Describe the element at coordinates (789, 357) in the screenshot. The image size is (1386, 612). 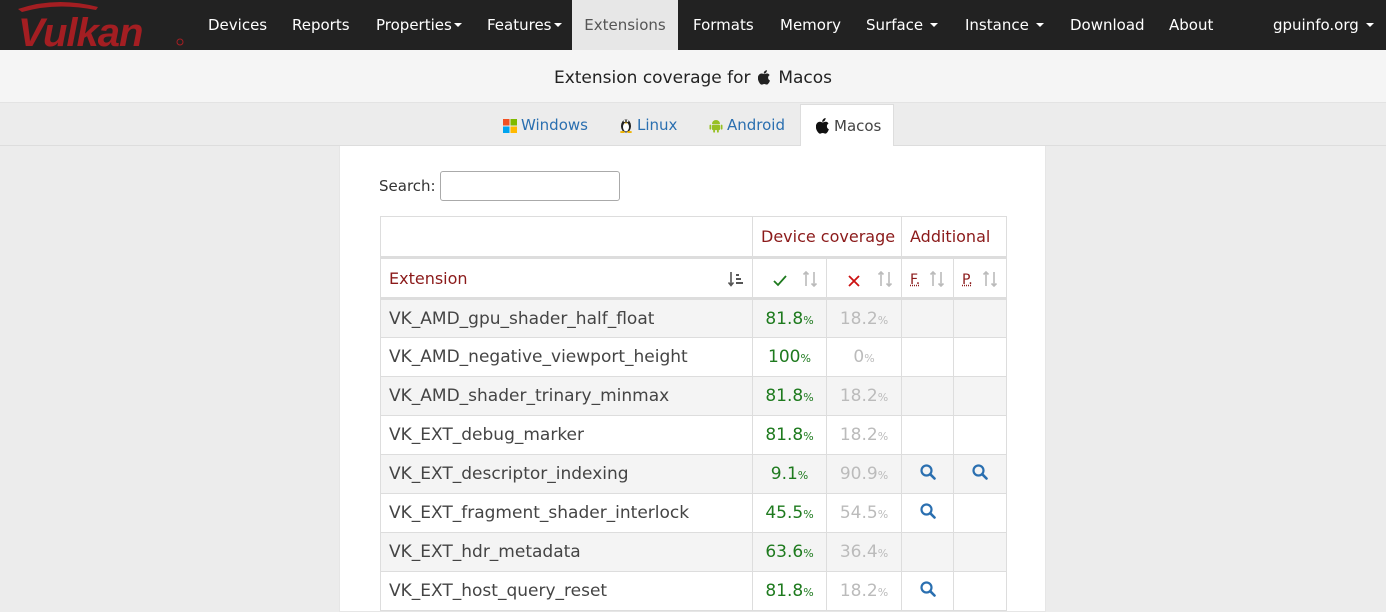
I see `coverage-supported-cell: 100%` at that location.